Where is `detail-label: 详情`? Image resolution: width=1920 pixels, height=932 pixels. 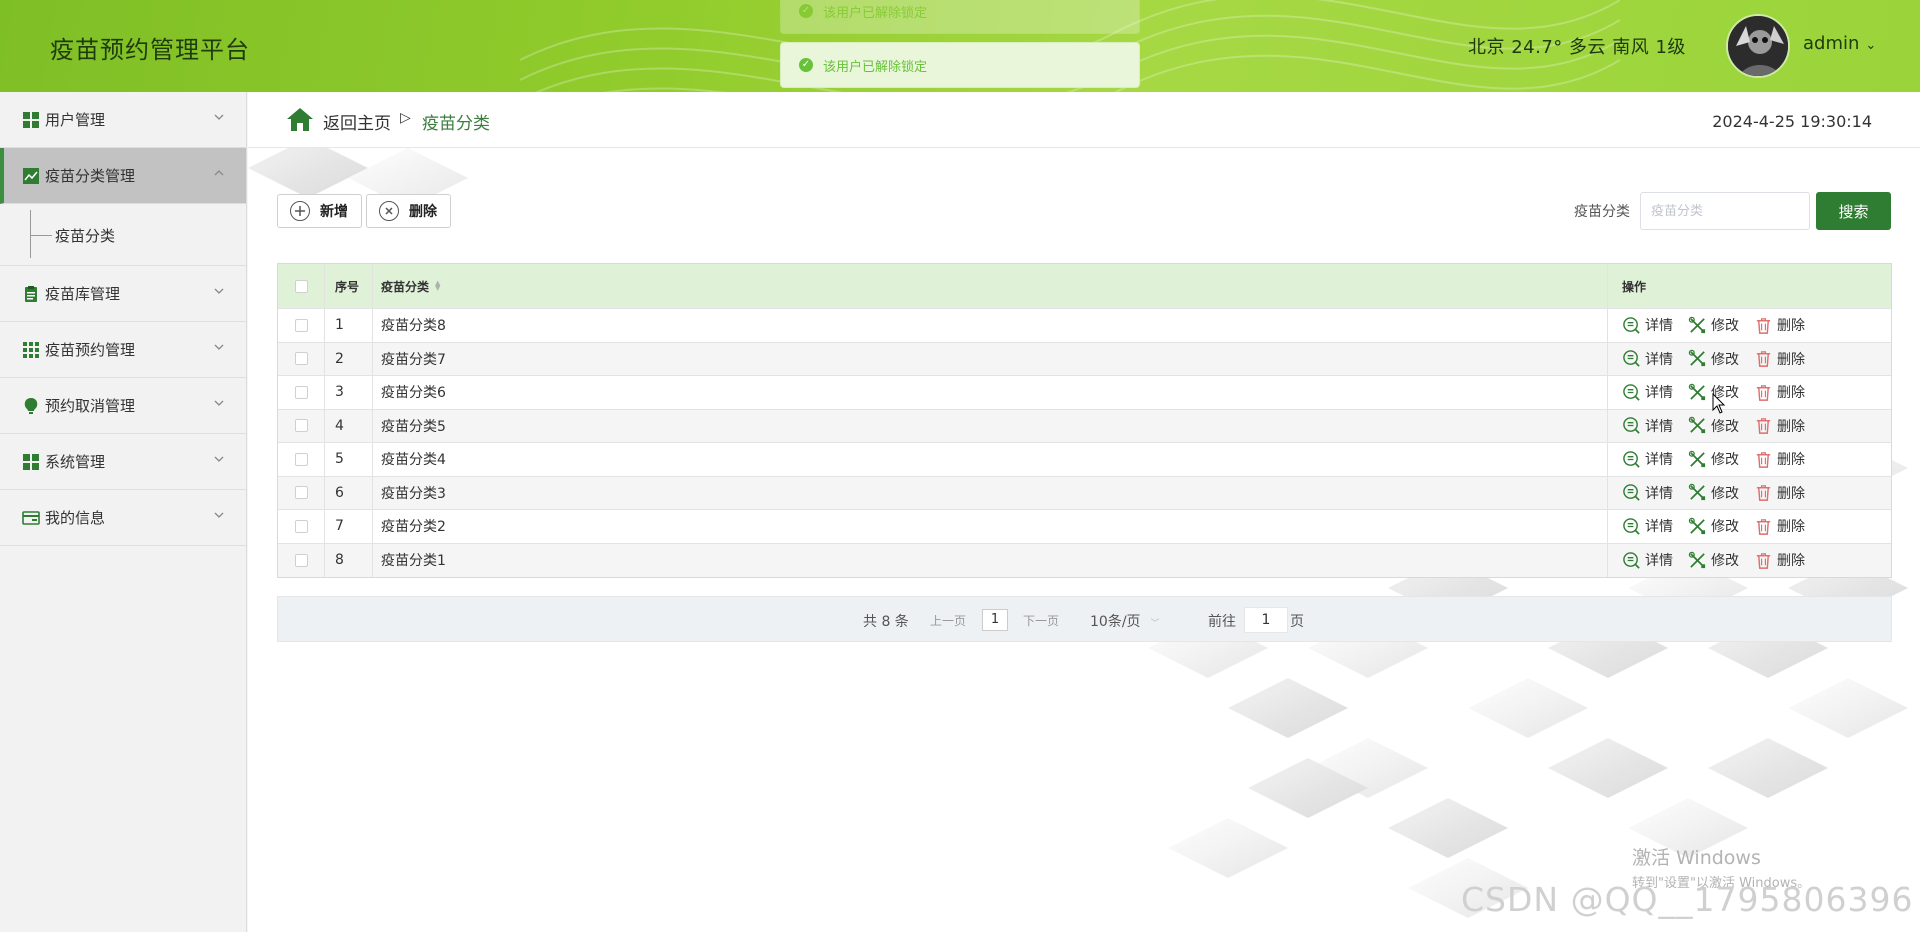 detail-label: 详情 is located at coordinates (1659, 326).